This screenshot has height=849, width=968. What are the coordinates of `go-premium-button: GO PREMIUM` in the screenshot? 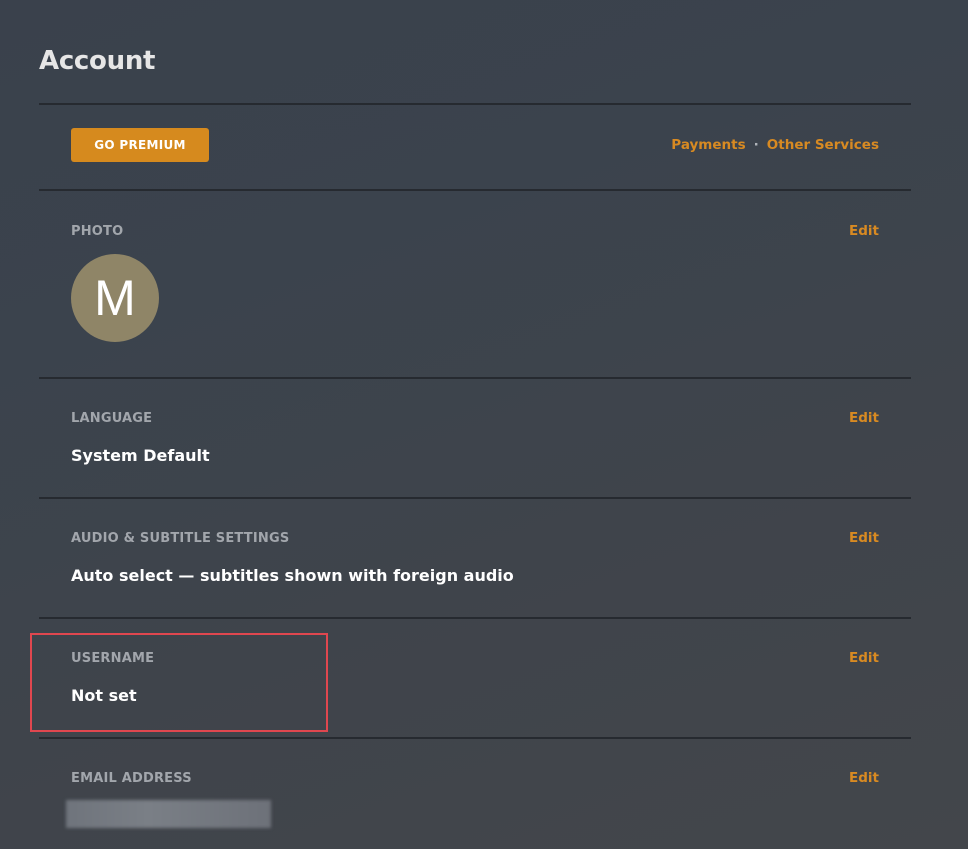 It's located at (140, 145).